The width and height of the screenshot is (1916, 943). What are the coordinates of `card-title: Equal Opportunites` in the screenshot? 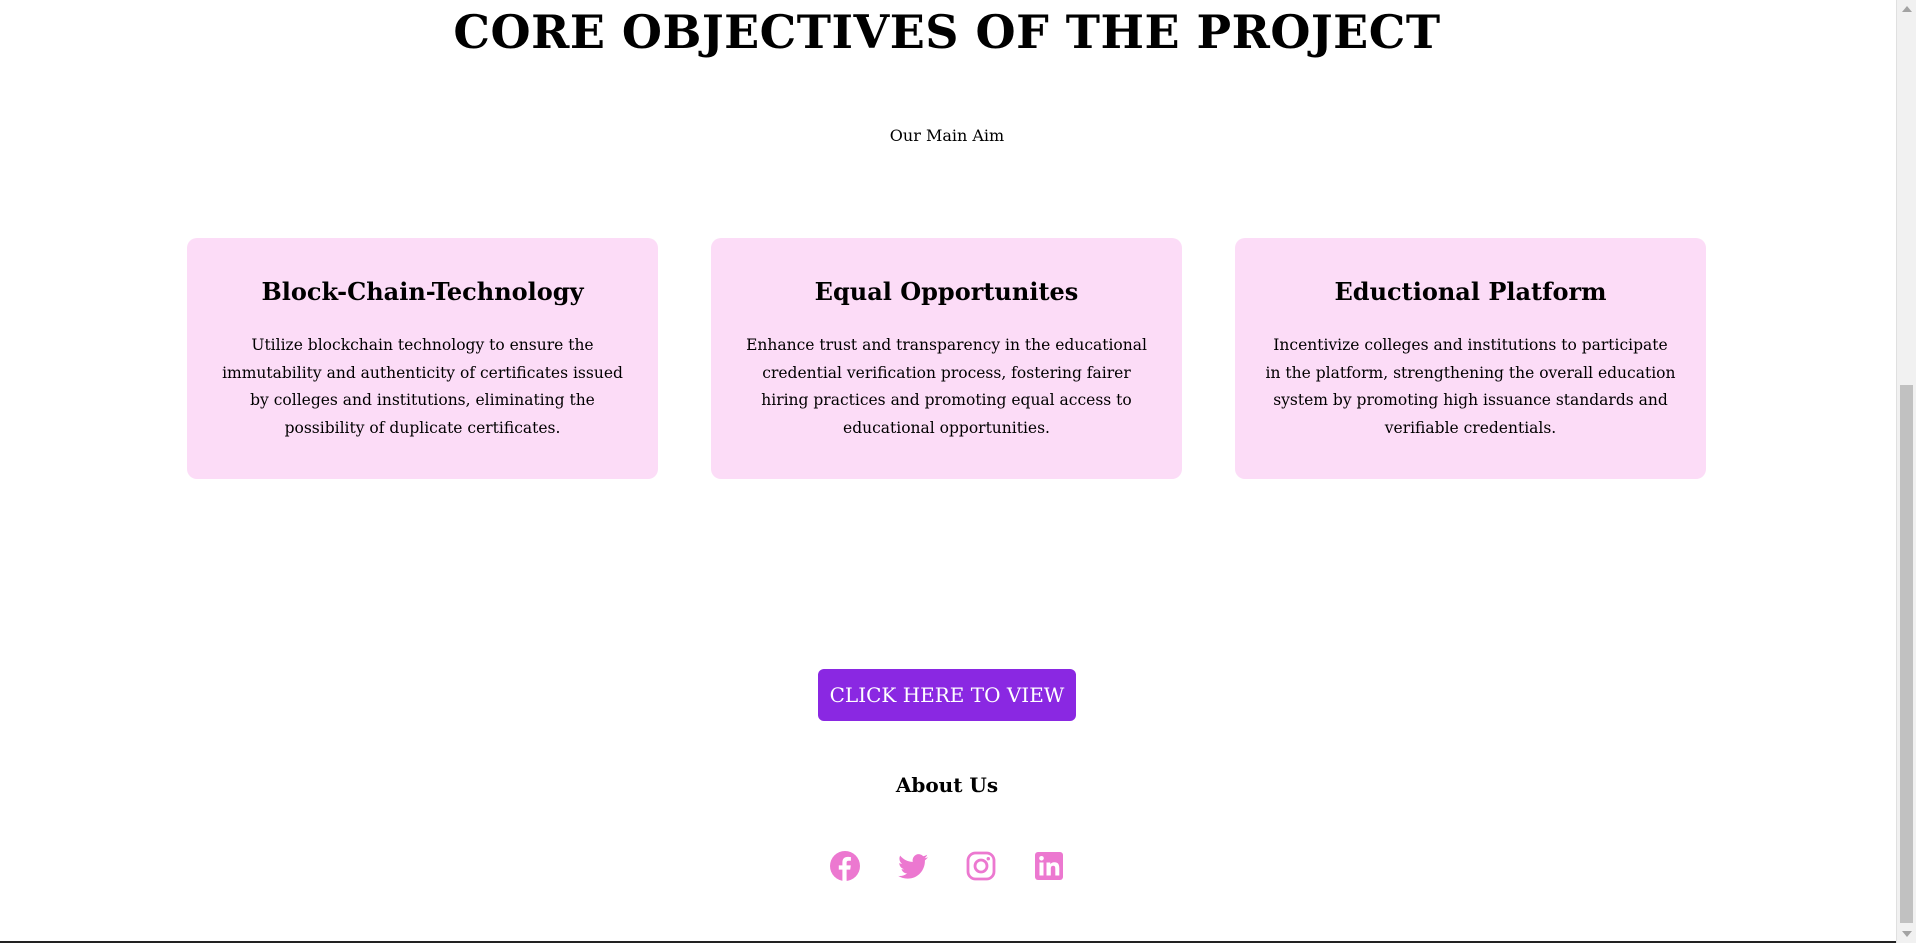 It's located at (946, 291).